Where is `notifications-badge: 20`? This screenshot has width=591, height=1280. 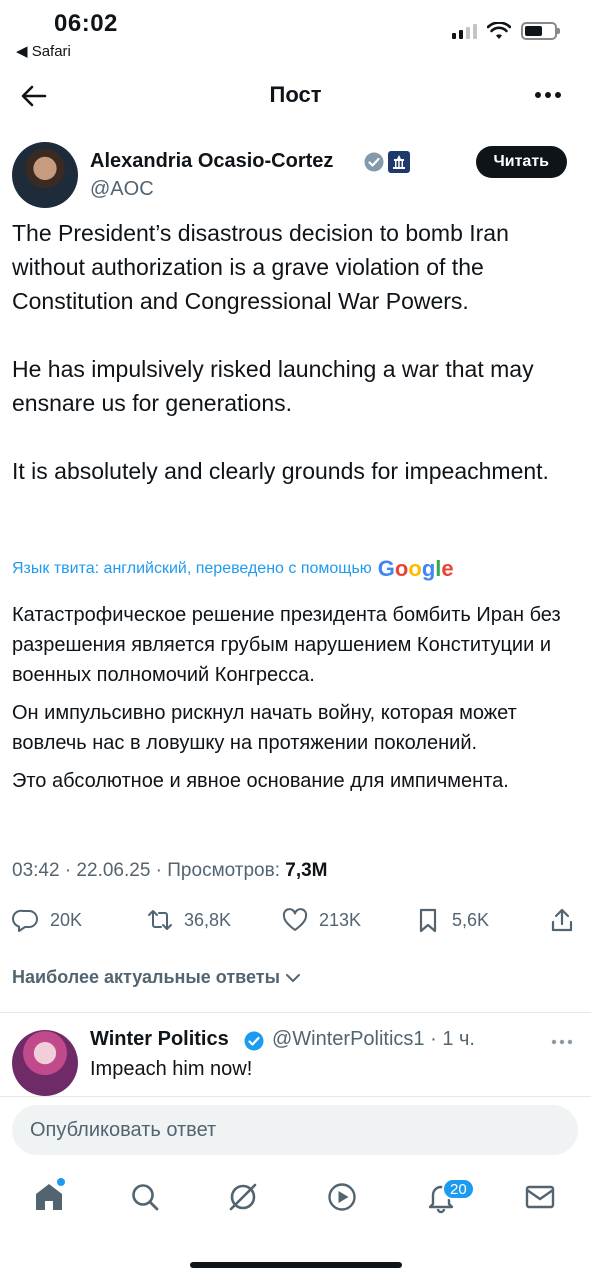
notifications-badge: 20 is located at coordinates (458, 1189).